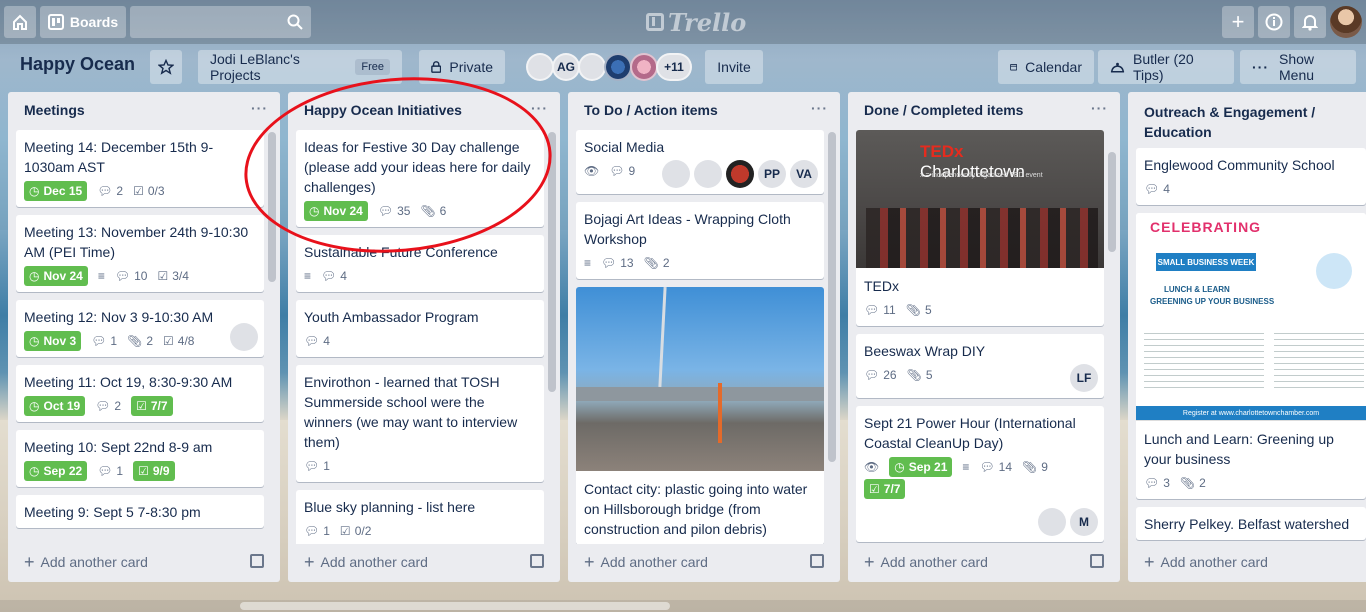 The width and height of the screenshot is (1366, 612). Describe the element at coordinates (683, 606) in the screenshot. I see `board-horizontal-scrollbar` at that location.